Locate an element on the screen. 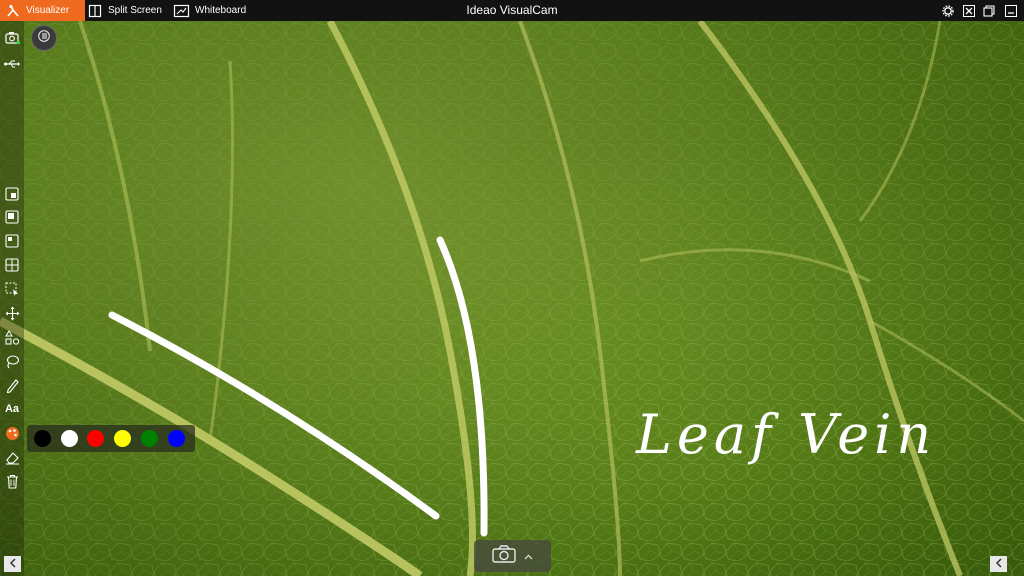 This screenshot has height=576, width=1024. tab-whiteboard: Whiteboard is located at coordinates (210, 10).